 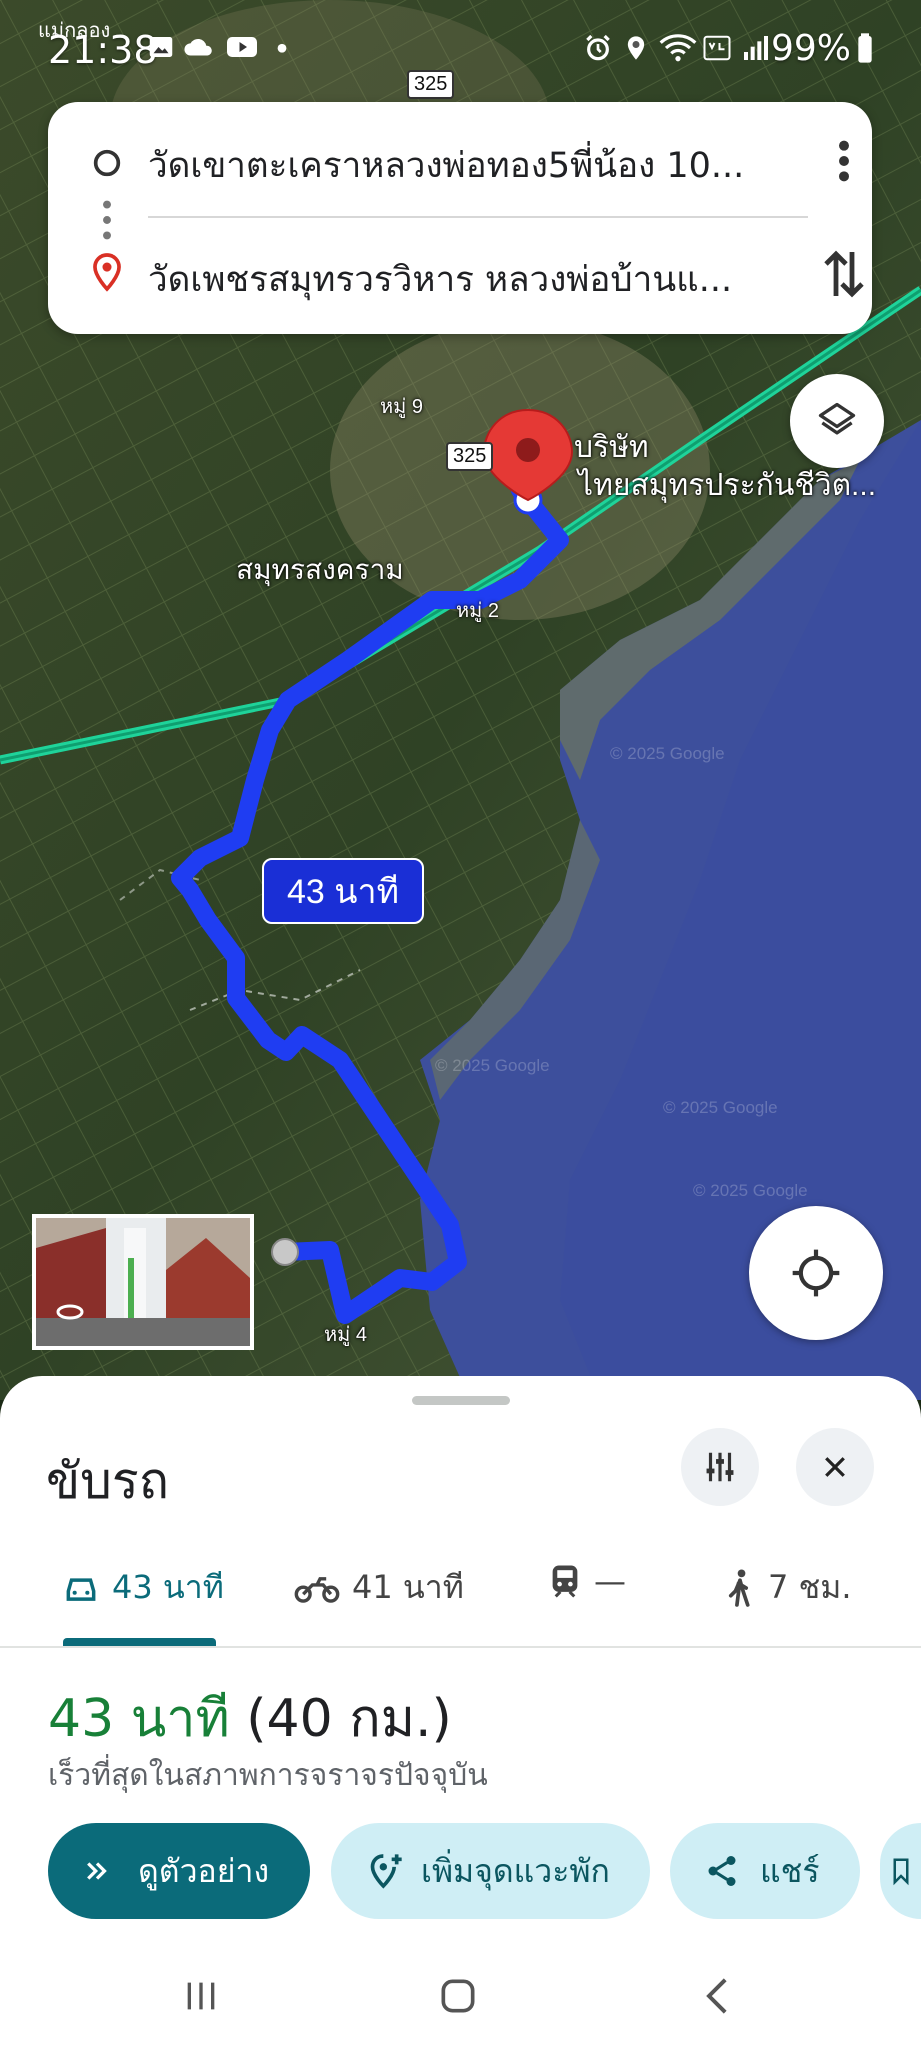 I want to click on battery-level: 99%, so click(x=810, y=48).